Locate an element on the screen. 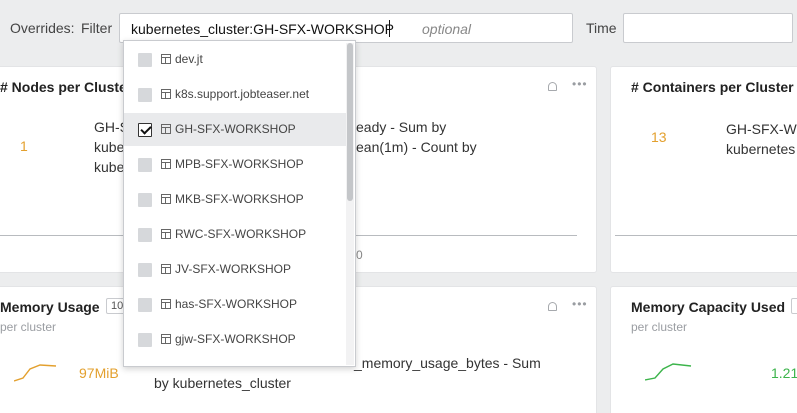 Image resolution: width=797 pixels, height=413 pixels. time-input is located at coordinates (708, 28).